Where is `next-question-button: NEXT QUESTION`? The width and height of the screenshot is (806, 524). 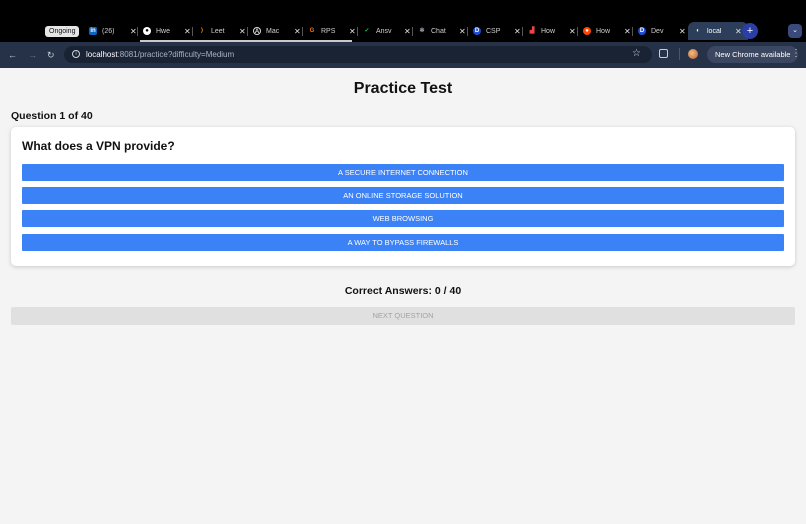 next-question-button: NEXT QUESTION is located at coordinates (403, 316).